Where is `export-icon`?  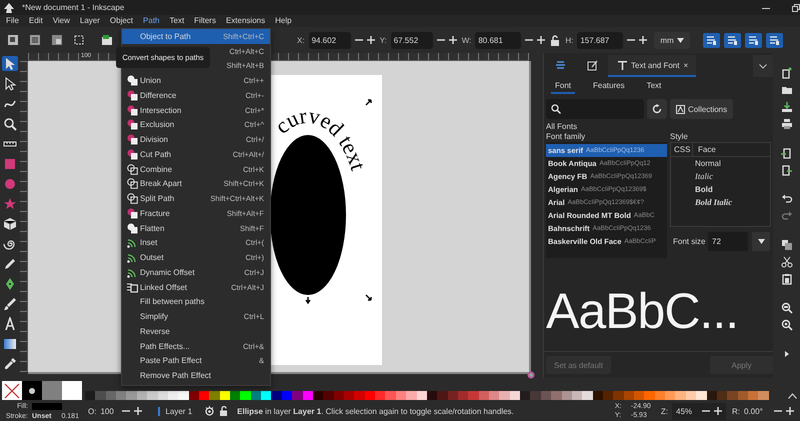 export-icon is located at coordinates (786, 170).